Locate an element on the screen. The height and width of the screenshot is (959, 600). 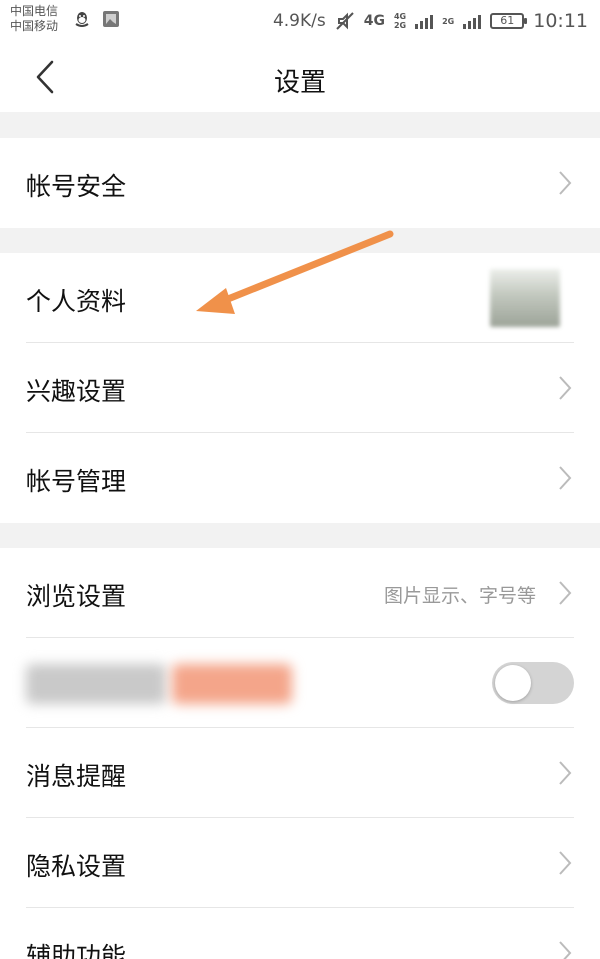
group-account: 帐号安全 is located at coordinates (300, 183).